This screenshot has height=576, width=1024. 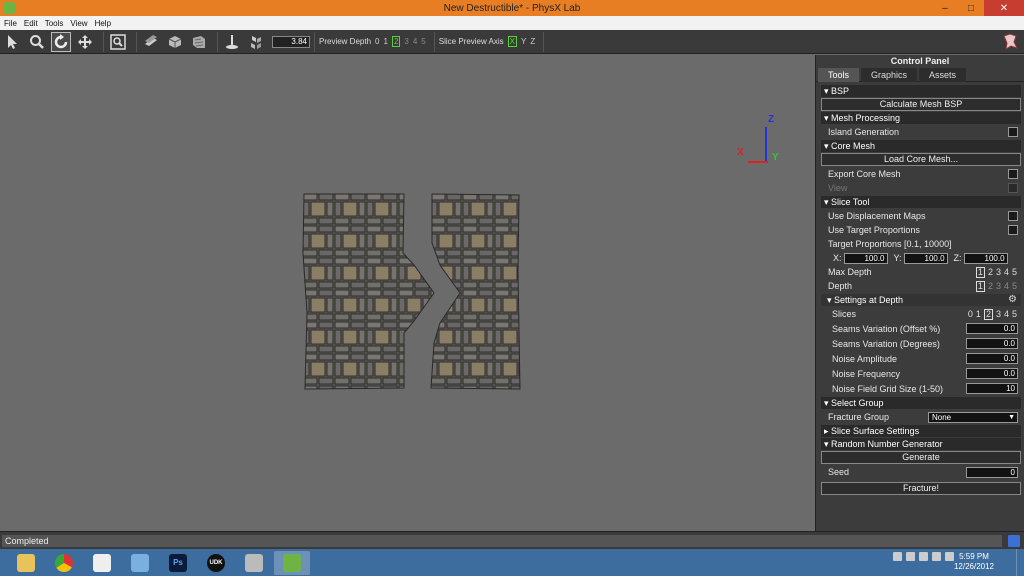 I want to click on island-generation-checkbox, so click(x=1013, y=132).